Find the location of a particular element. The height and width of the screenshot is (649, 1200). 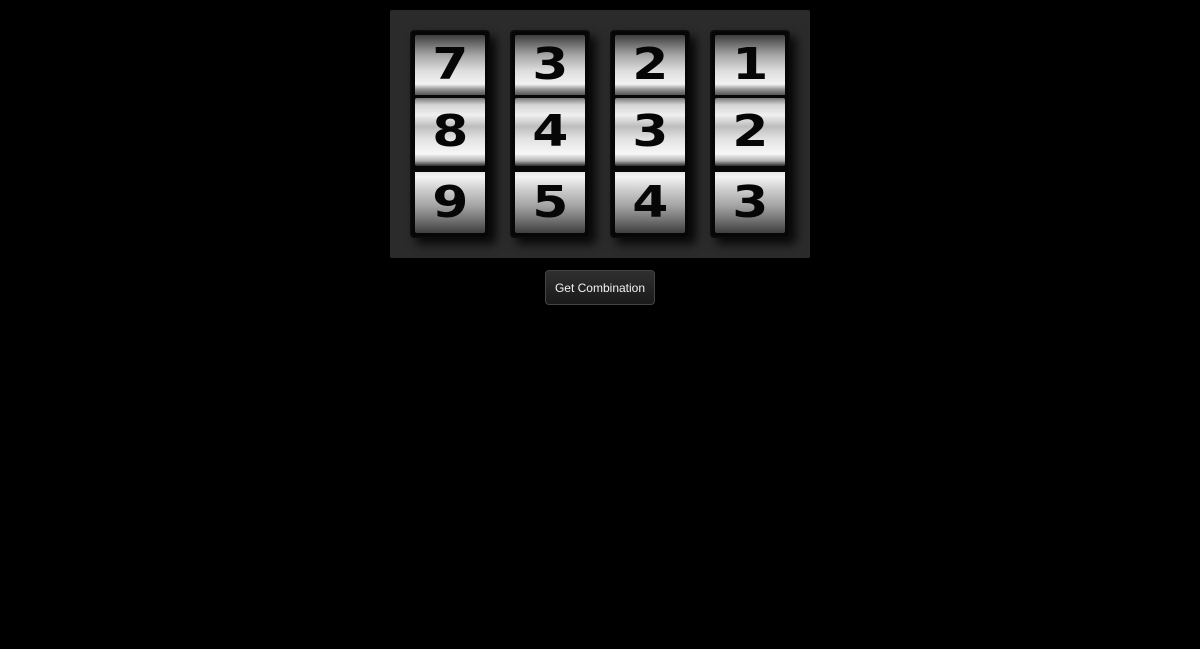

dial-3-current-digit: 3 is located at coordinates (650, 132).